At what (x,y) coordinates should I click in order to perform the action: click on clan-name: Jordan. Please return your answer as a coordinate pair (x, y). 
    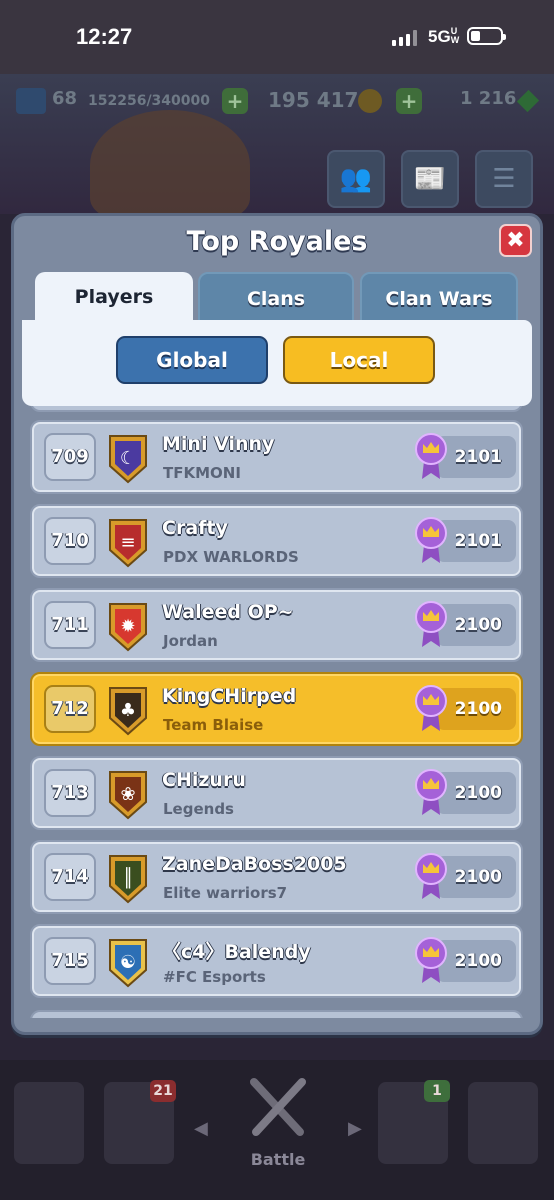
    Looking at the image, I should click on (190, 641).